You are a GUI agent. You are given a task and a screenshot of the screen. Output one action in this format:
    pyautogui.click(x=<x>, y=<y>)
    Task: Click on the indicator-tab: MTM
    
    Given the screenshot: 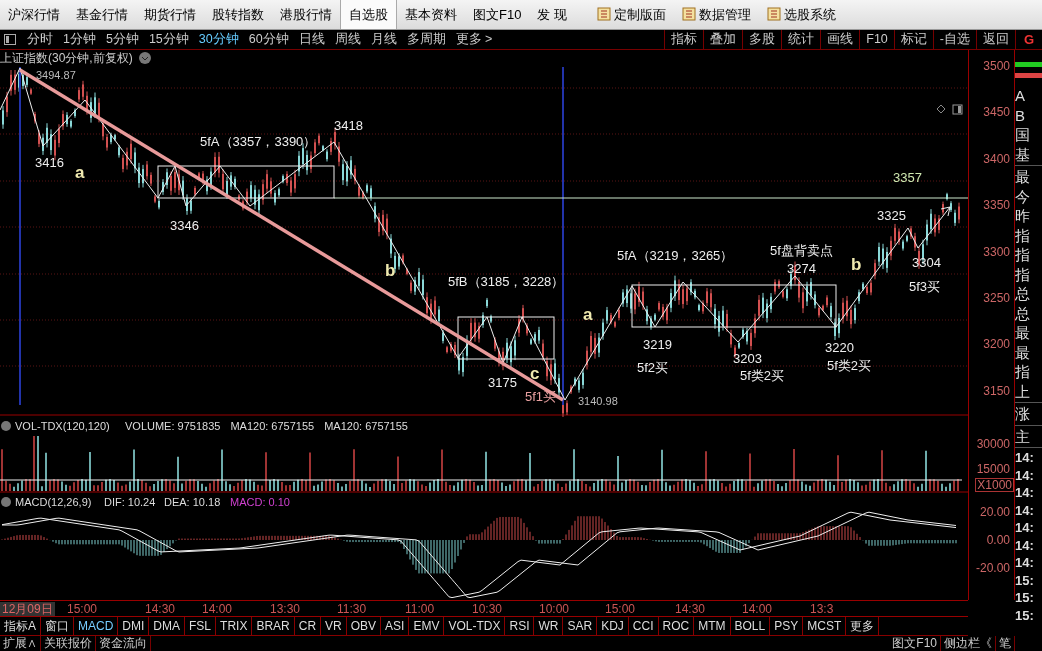 What is the action you would take?
    pyautogui.click(x=712, y=626)
    